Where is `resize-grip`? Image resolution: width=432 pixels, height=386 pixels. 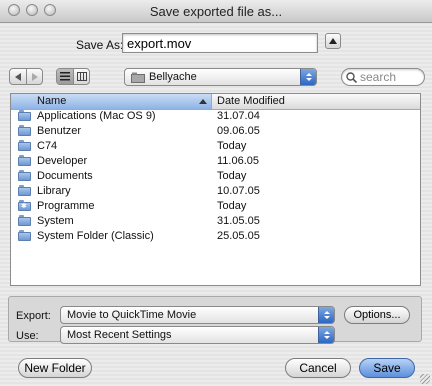 resize-grip is located at coordinates (425, 379).